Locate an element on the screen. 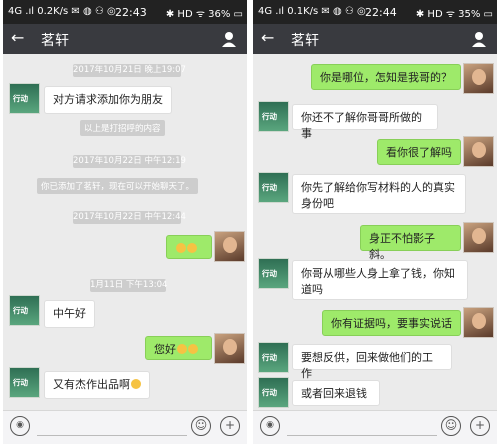 The width and height of the screenshot is (500, 444). status-bar: 4G .ıl 0.2K/s ✉ ◍ ⚇ ◎ 22:43 ✱ HD ᯤ 36% ▭ is located at coordinates (125, 12).